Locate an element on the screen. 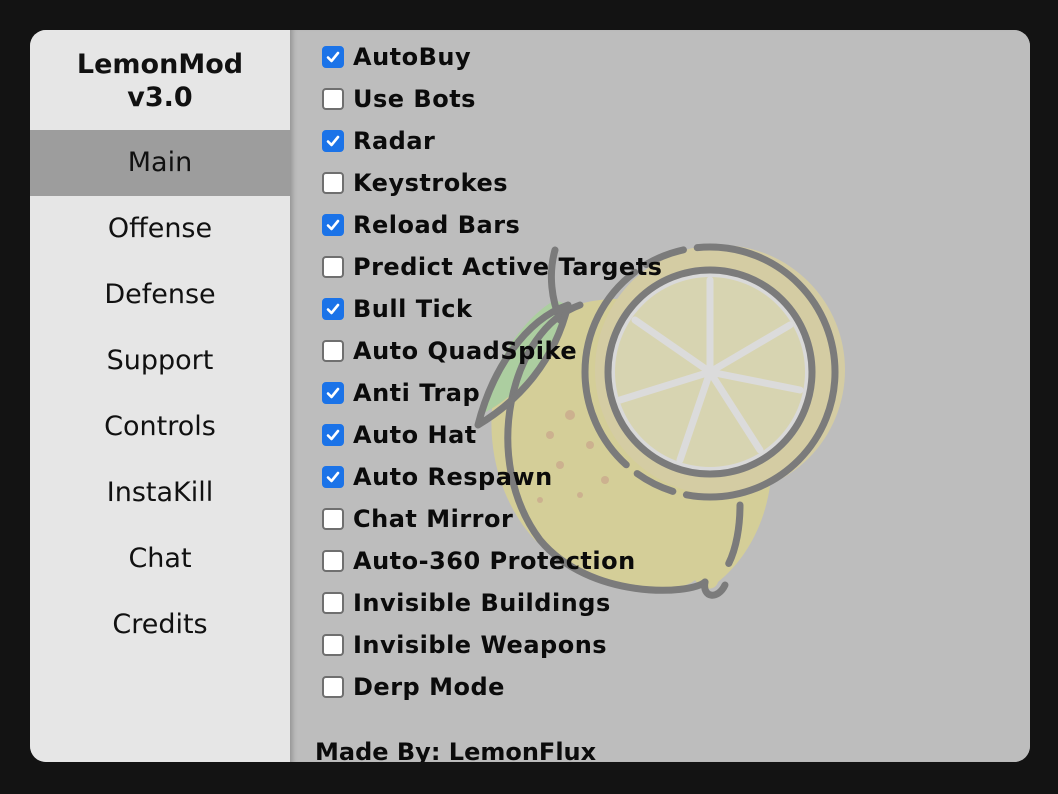  checkbox-anti-trap is located at coordinates (333, 393).